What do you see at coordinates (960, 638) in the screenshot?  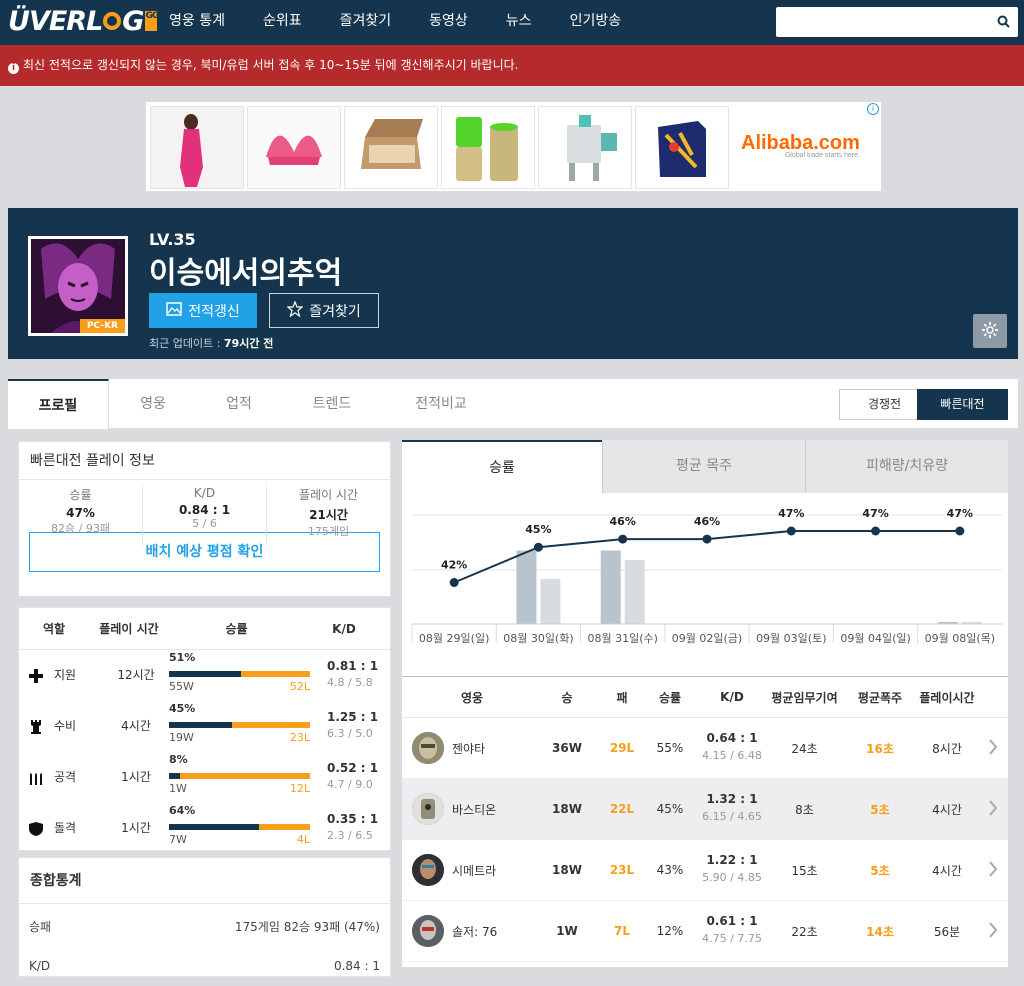 I see `x-tick-label: 09월 08일(목)` at bounding box center [960, 638].